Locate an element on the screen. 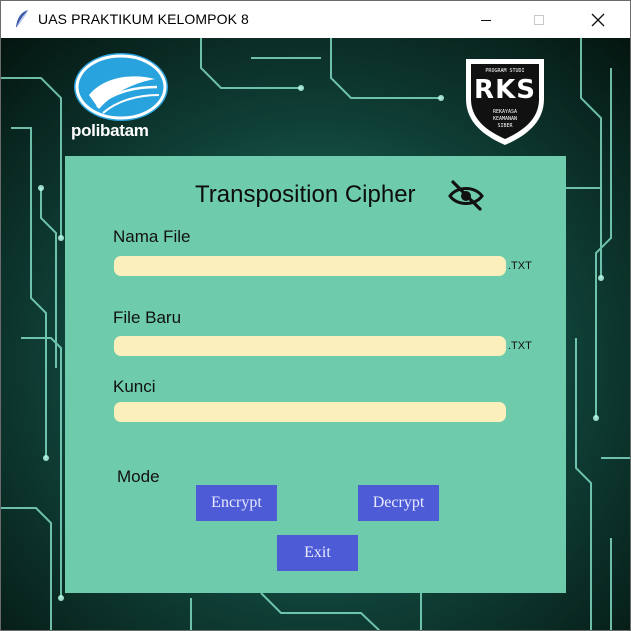 The image size is (631, 631). file-name-label: Nama File is located at coordinates (152, 236).